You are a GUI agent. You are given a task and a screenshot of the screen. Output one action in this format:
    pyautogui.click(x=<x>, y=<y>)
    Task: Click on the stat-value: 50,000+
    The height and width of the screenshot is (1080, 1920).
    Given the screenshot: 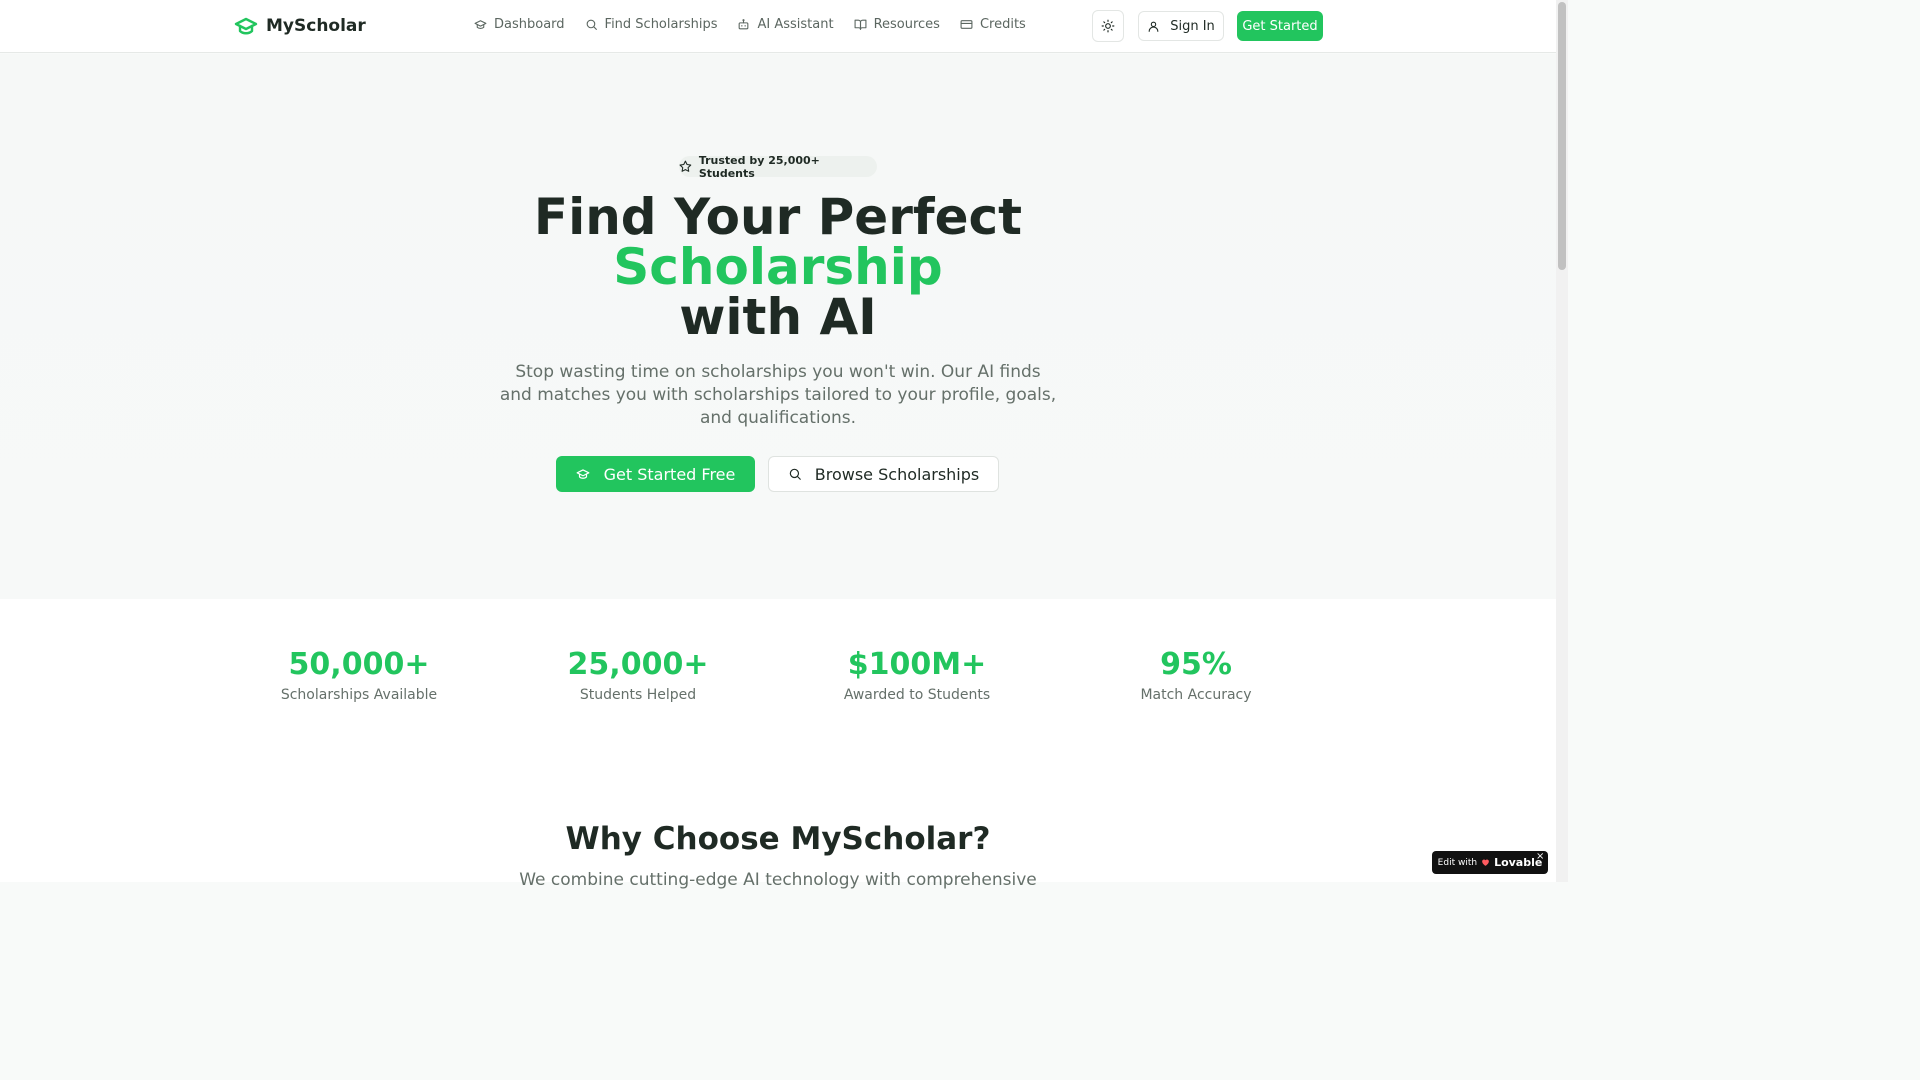 What is the action you would take?
    pyautogui.click(x=359, y=664)
    